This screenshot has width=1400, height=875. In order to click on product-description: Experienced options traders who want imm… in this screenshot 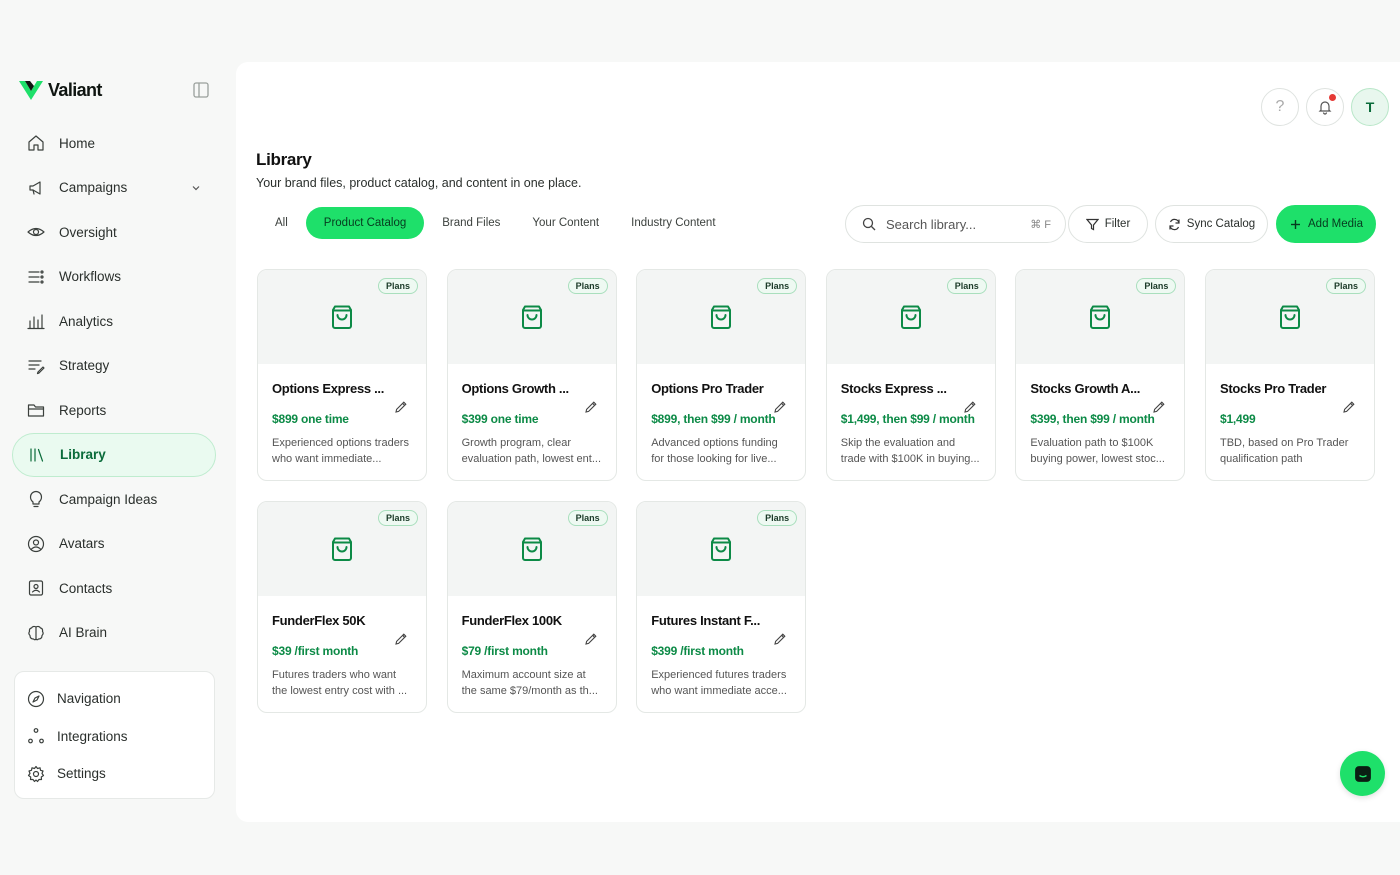, I will do `click(340, 451)`.